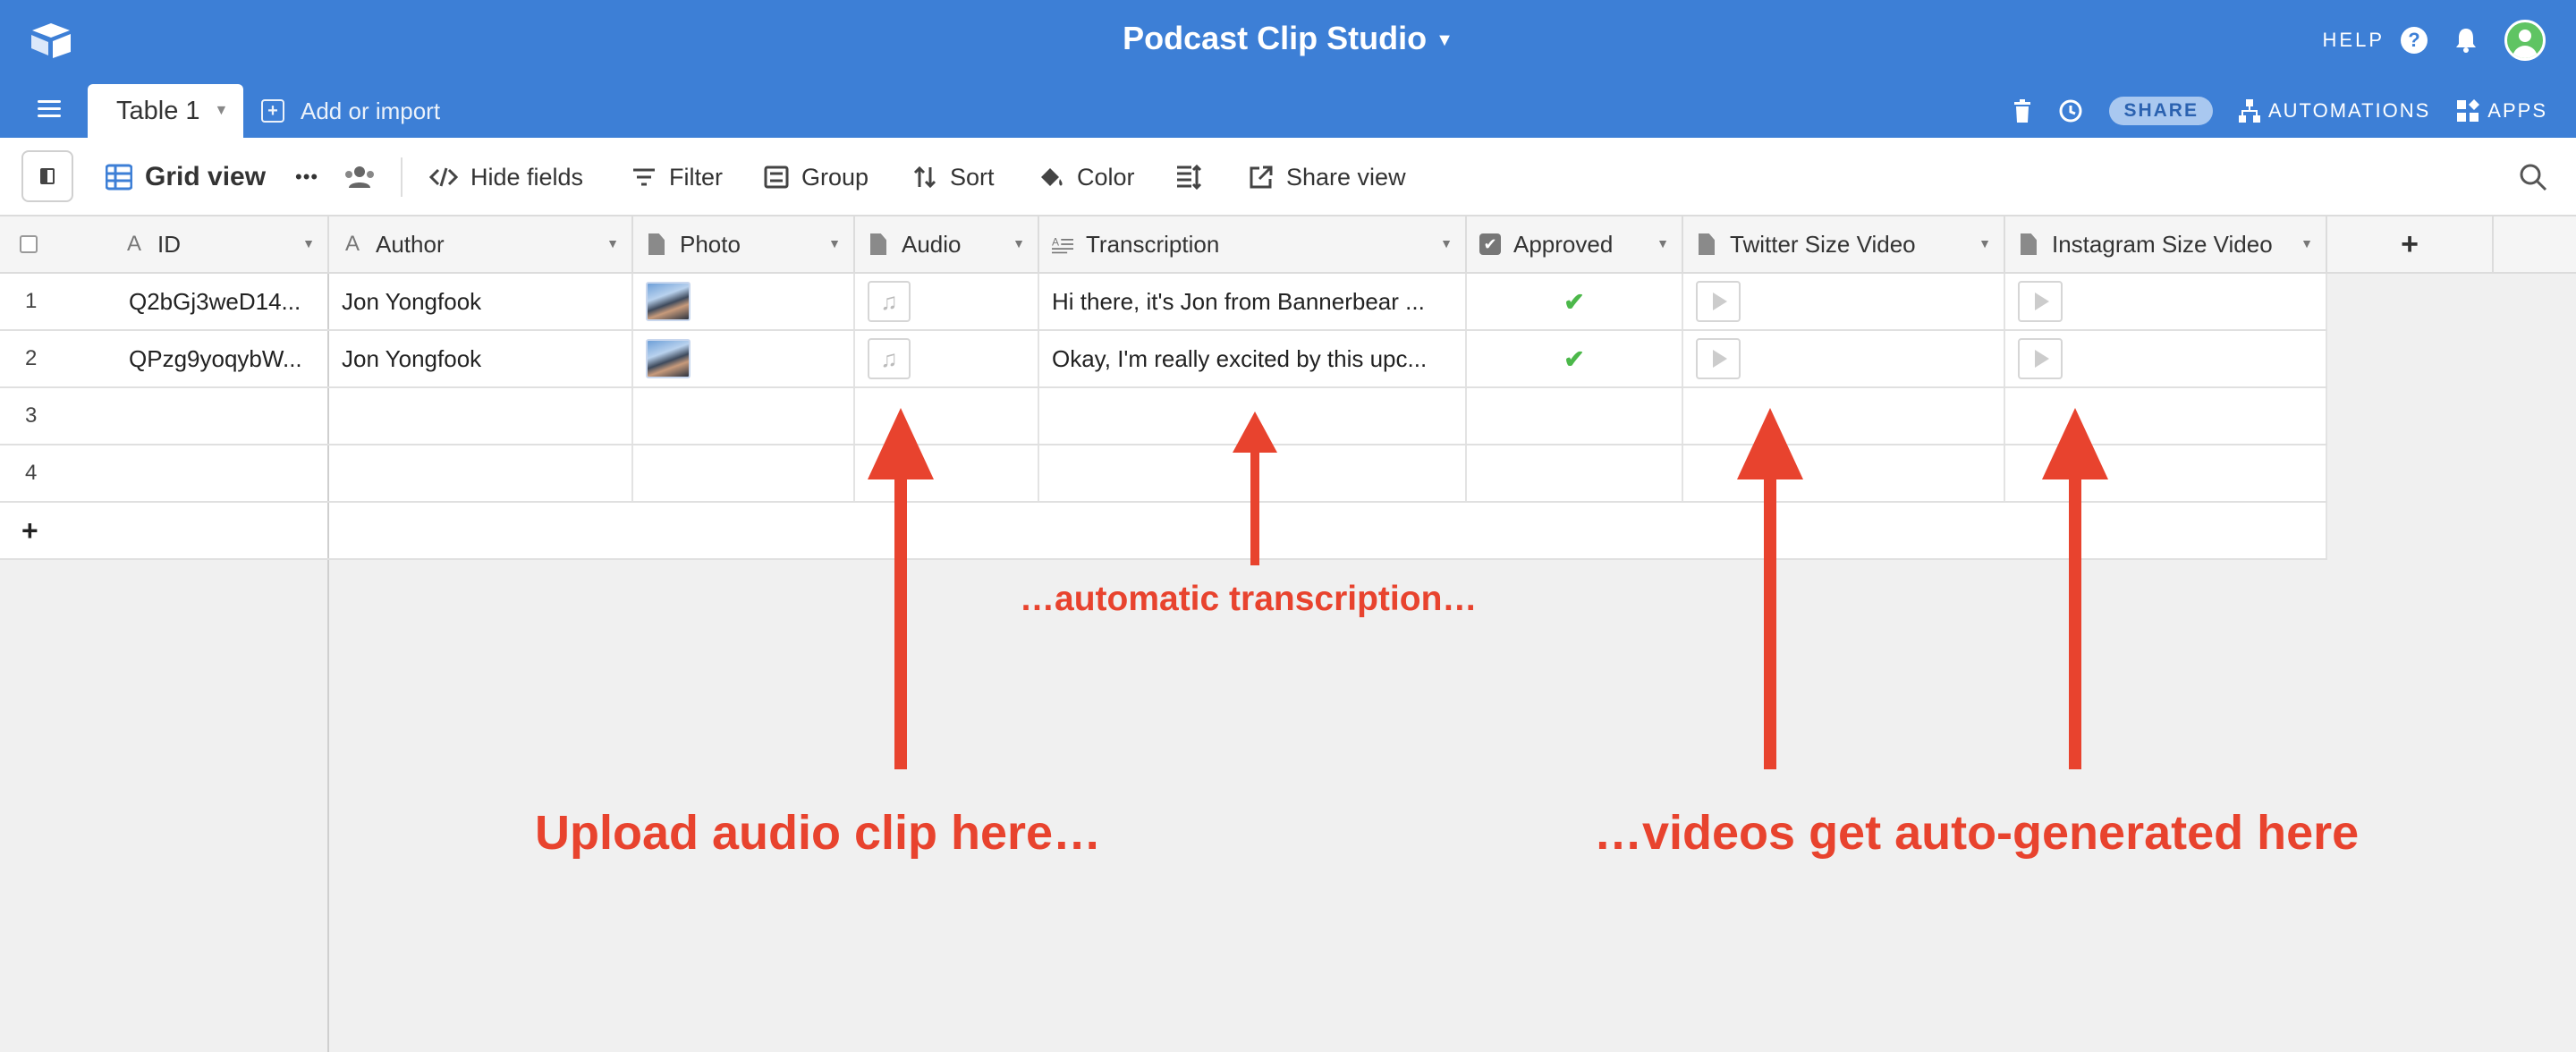 This screenshot has height=1052, width=2576. Describe the element at coordinates (1770, 588) in the screenshot. I see `arrow-twitter-video` at that location.